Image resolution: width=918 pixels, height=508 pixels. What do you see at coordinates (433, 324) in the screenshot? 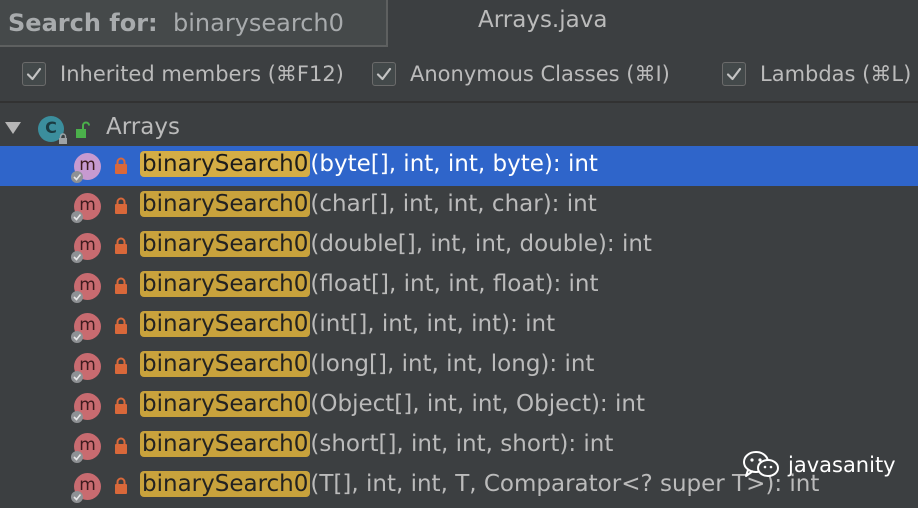
I see `method-params: (int[], int, int, int): int` at bounding box center [433, 324].